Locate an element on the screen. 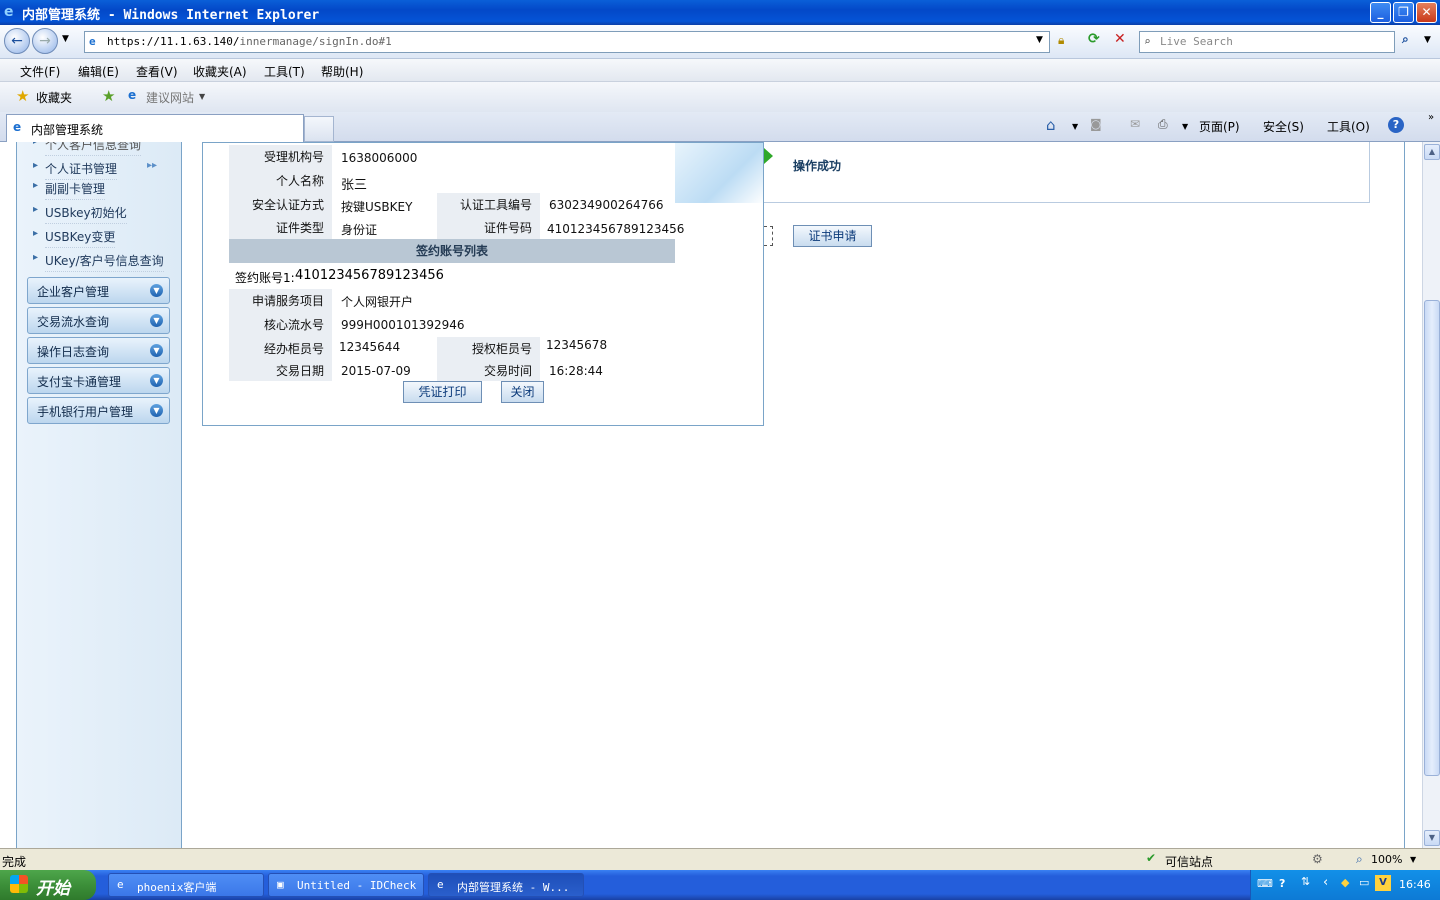 The width and height of the screenshot is (1440, 900). safety-menu: 安全(S) is located at coordinates (1283, 126).